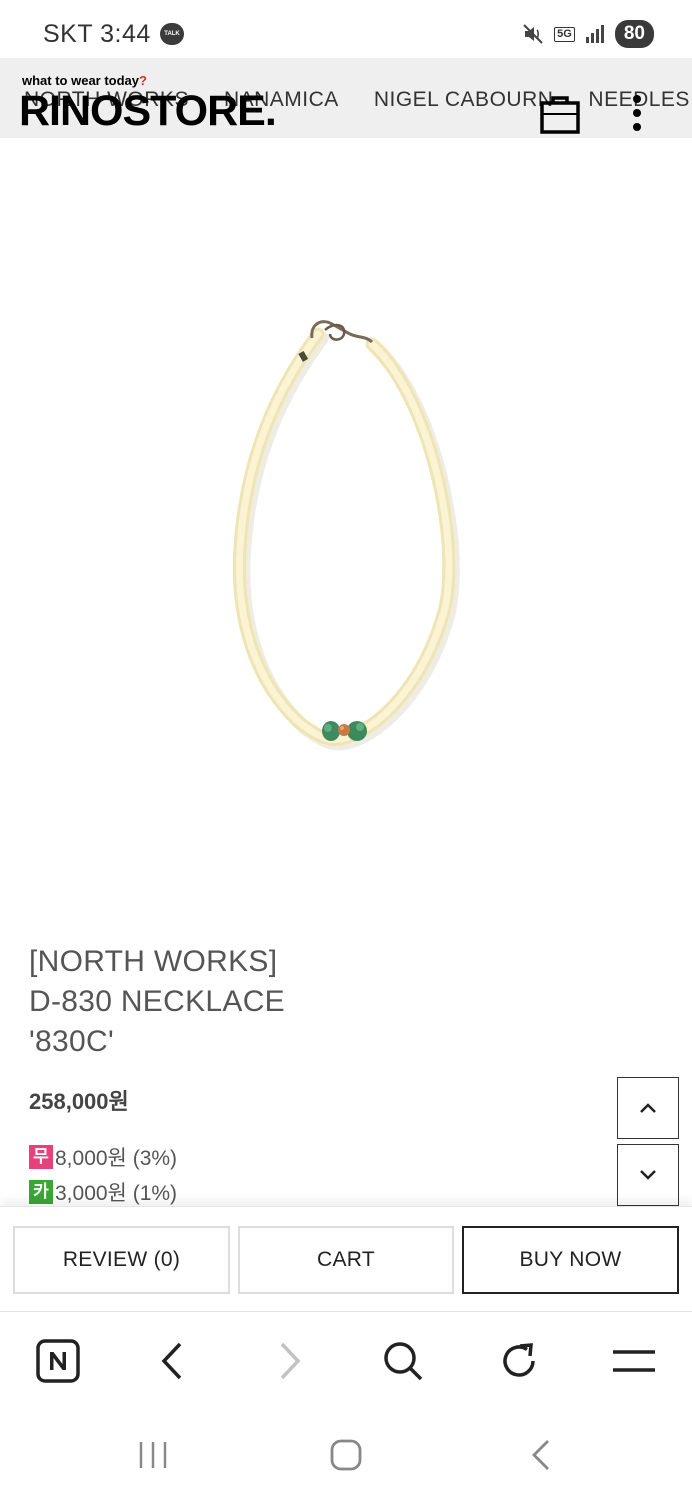 This screenshot has height=1500, width=692. I want to click on system-nav-bar, so click(346, 1455).